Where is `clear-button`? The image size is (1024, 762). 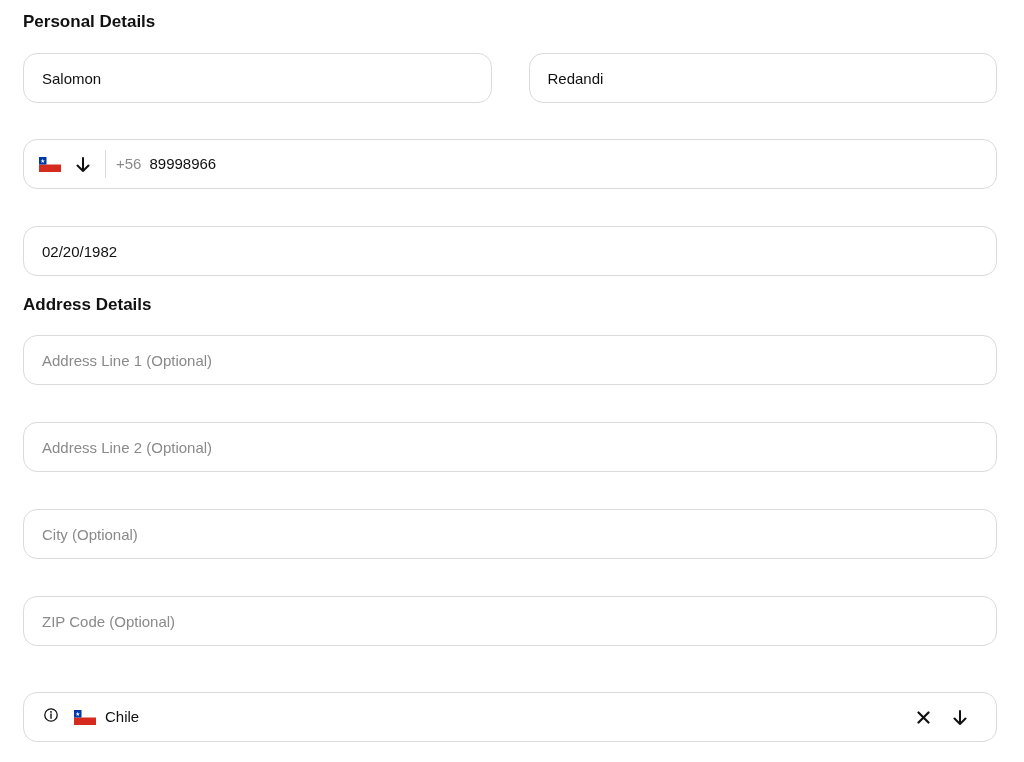 clear-button is located at coordinates (923, 717).